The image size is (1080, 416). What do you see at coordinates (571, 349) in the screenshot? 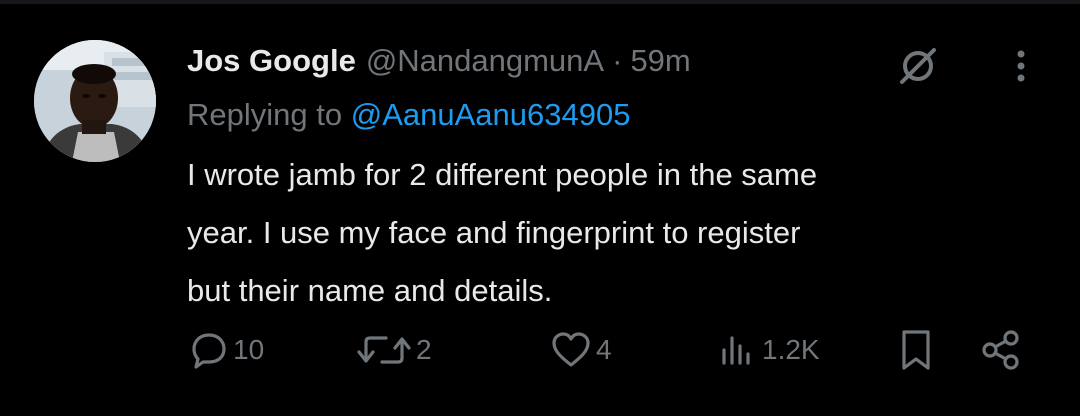
I see `heart-icon` at bounding box center [571, 349].